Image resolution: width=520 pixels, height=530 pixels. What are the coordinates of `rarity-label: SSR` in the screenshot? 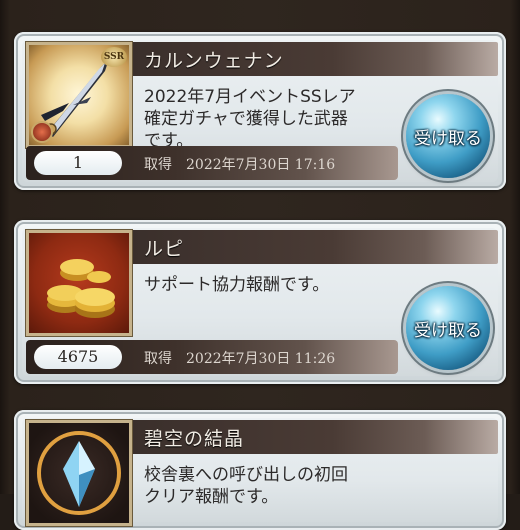 It's located at (114, 57).